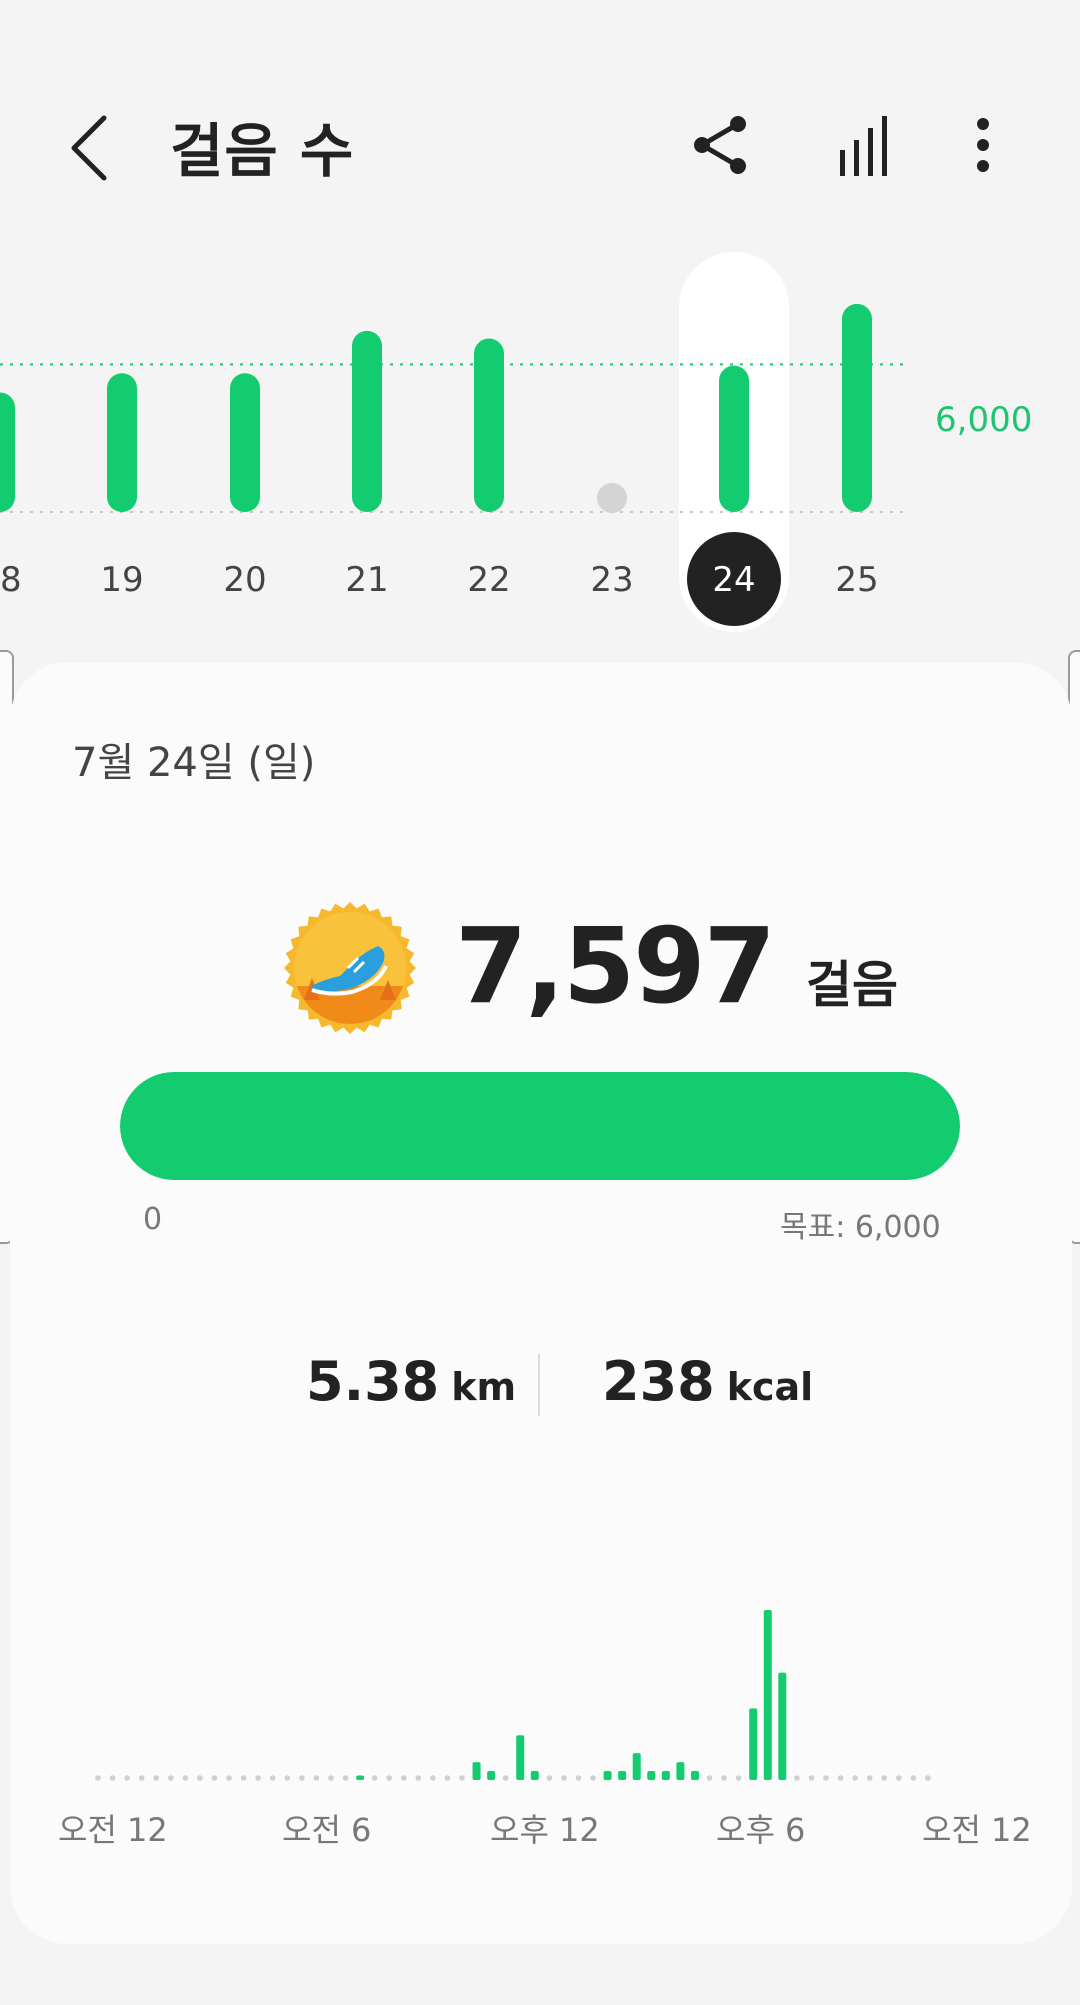  I want to click on chevron-left-icon, so click(89, 148).